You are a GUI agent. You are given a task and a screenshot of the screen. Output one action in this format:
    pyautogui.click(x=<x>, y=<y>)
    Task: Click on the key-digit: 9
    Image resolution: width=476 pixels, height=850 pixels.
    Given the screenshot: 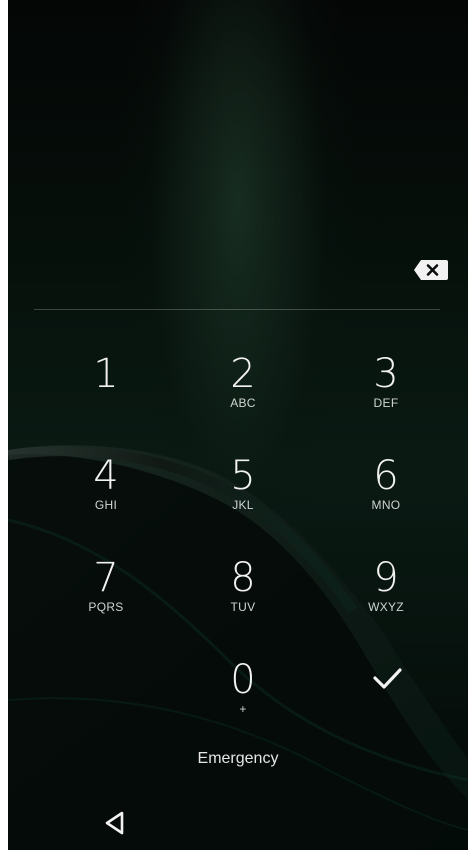 What is the action you would take?
    pyautogui.click(x=386, y=578)
    